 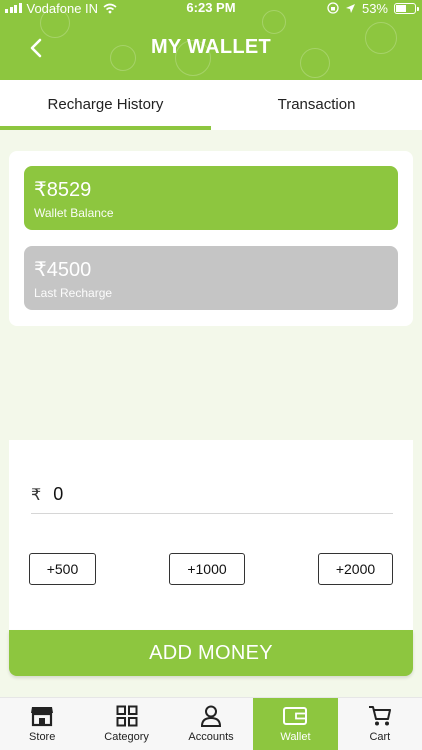 I want to click on cart-icon, so click(x=379, y=716).